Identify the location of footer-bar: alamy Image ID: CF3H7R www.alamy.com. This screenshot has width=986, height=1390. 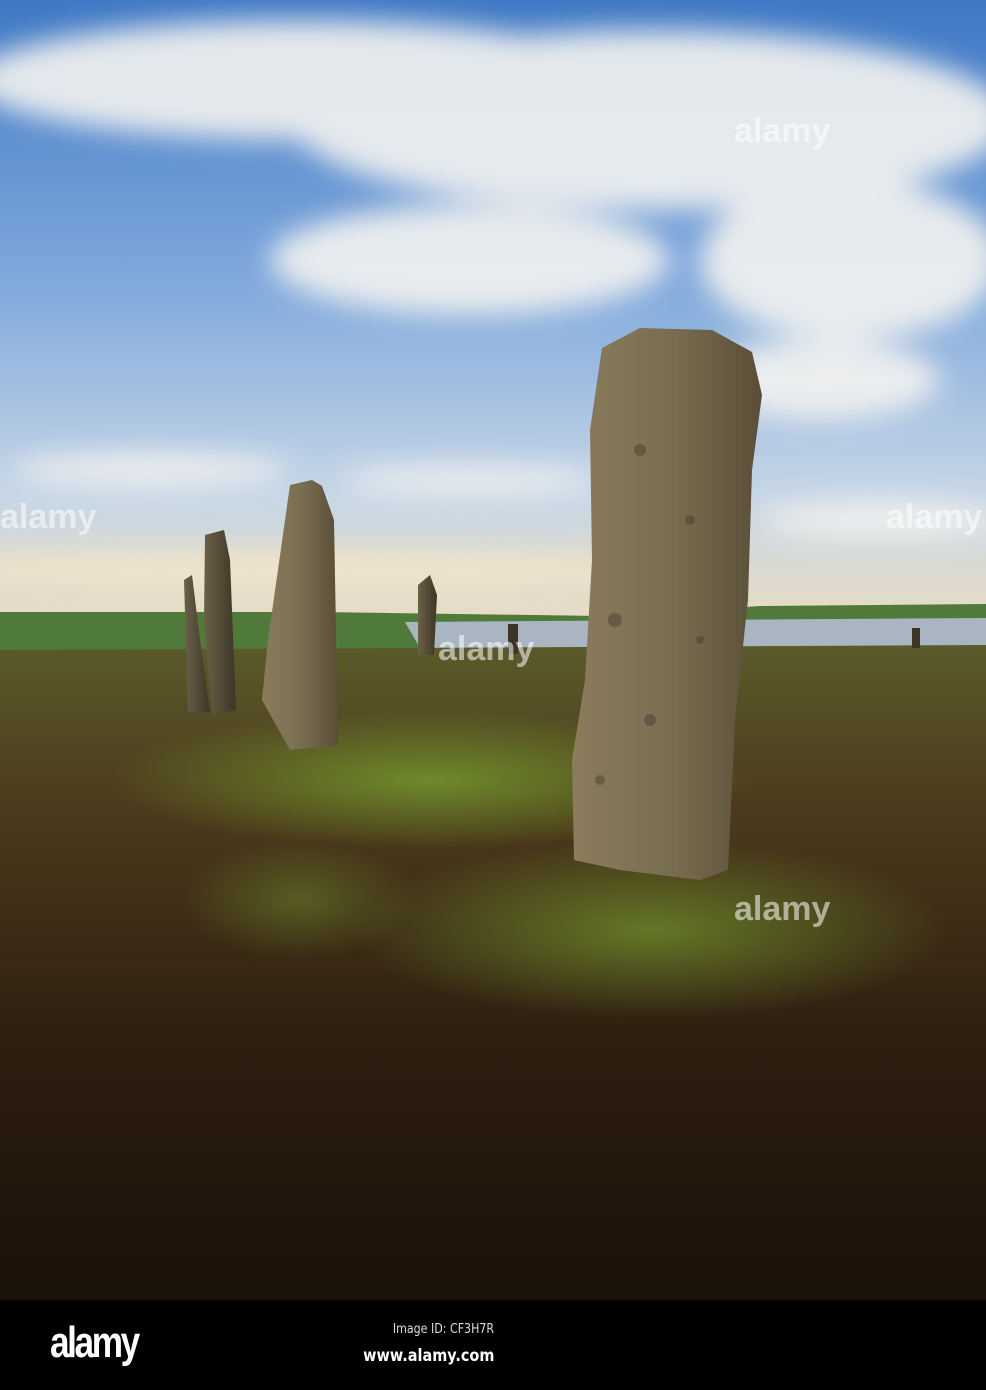
(493, 1345).